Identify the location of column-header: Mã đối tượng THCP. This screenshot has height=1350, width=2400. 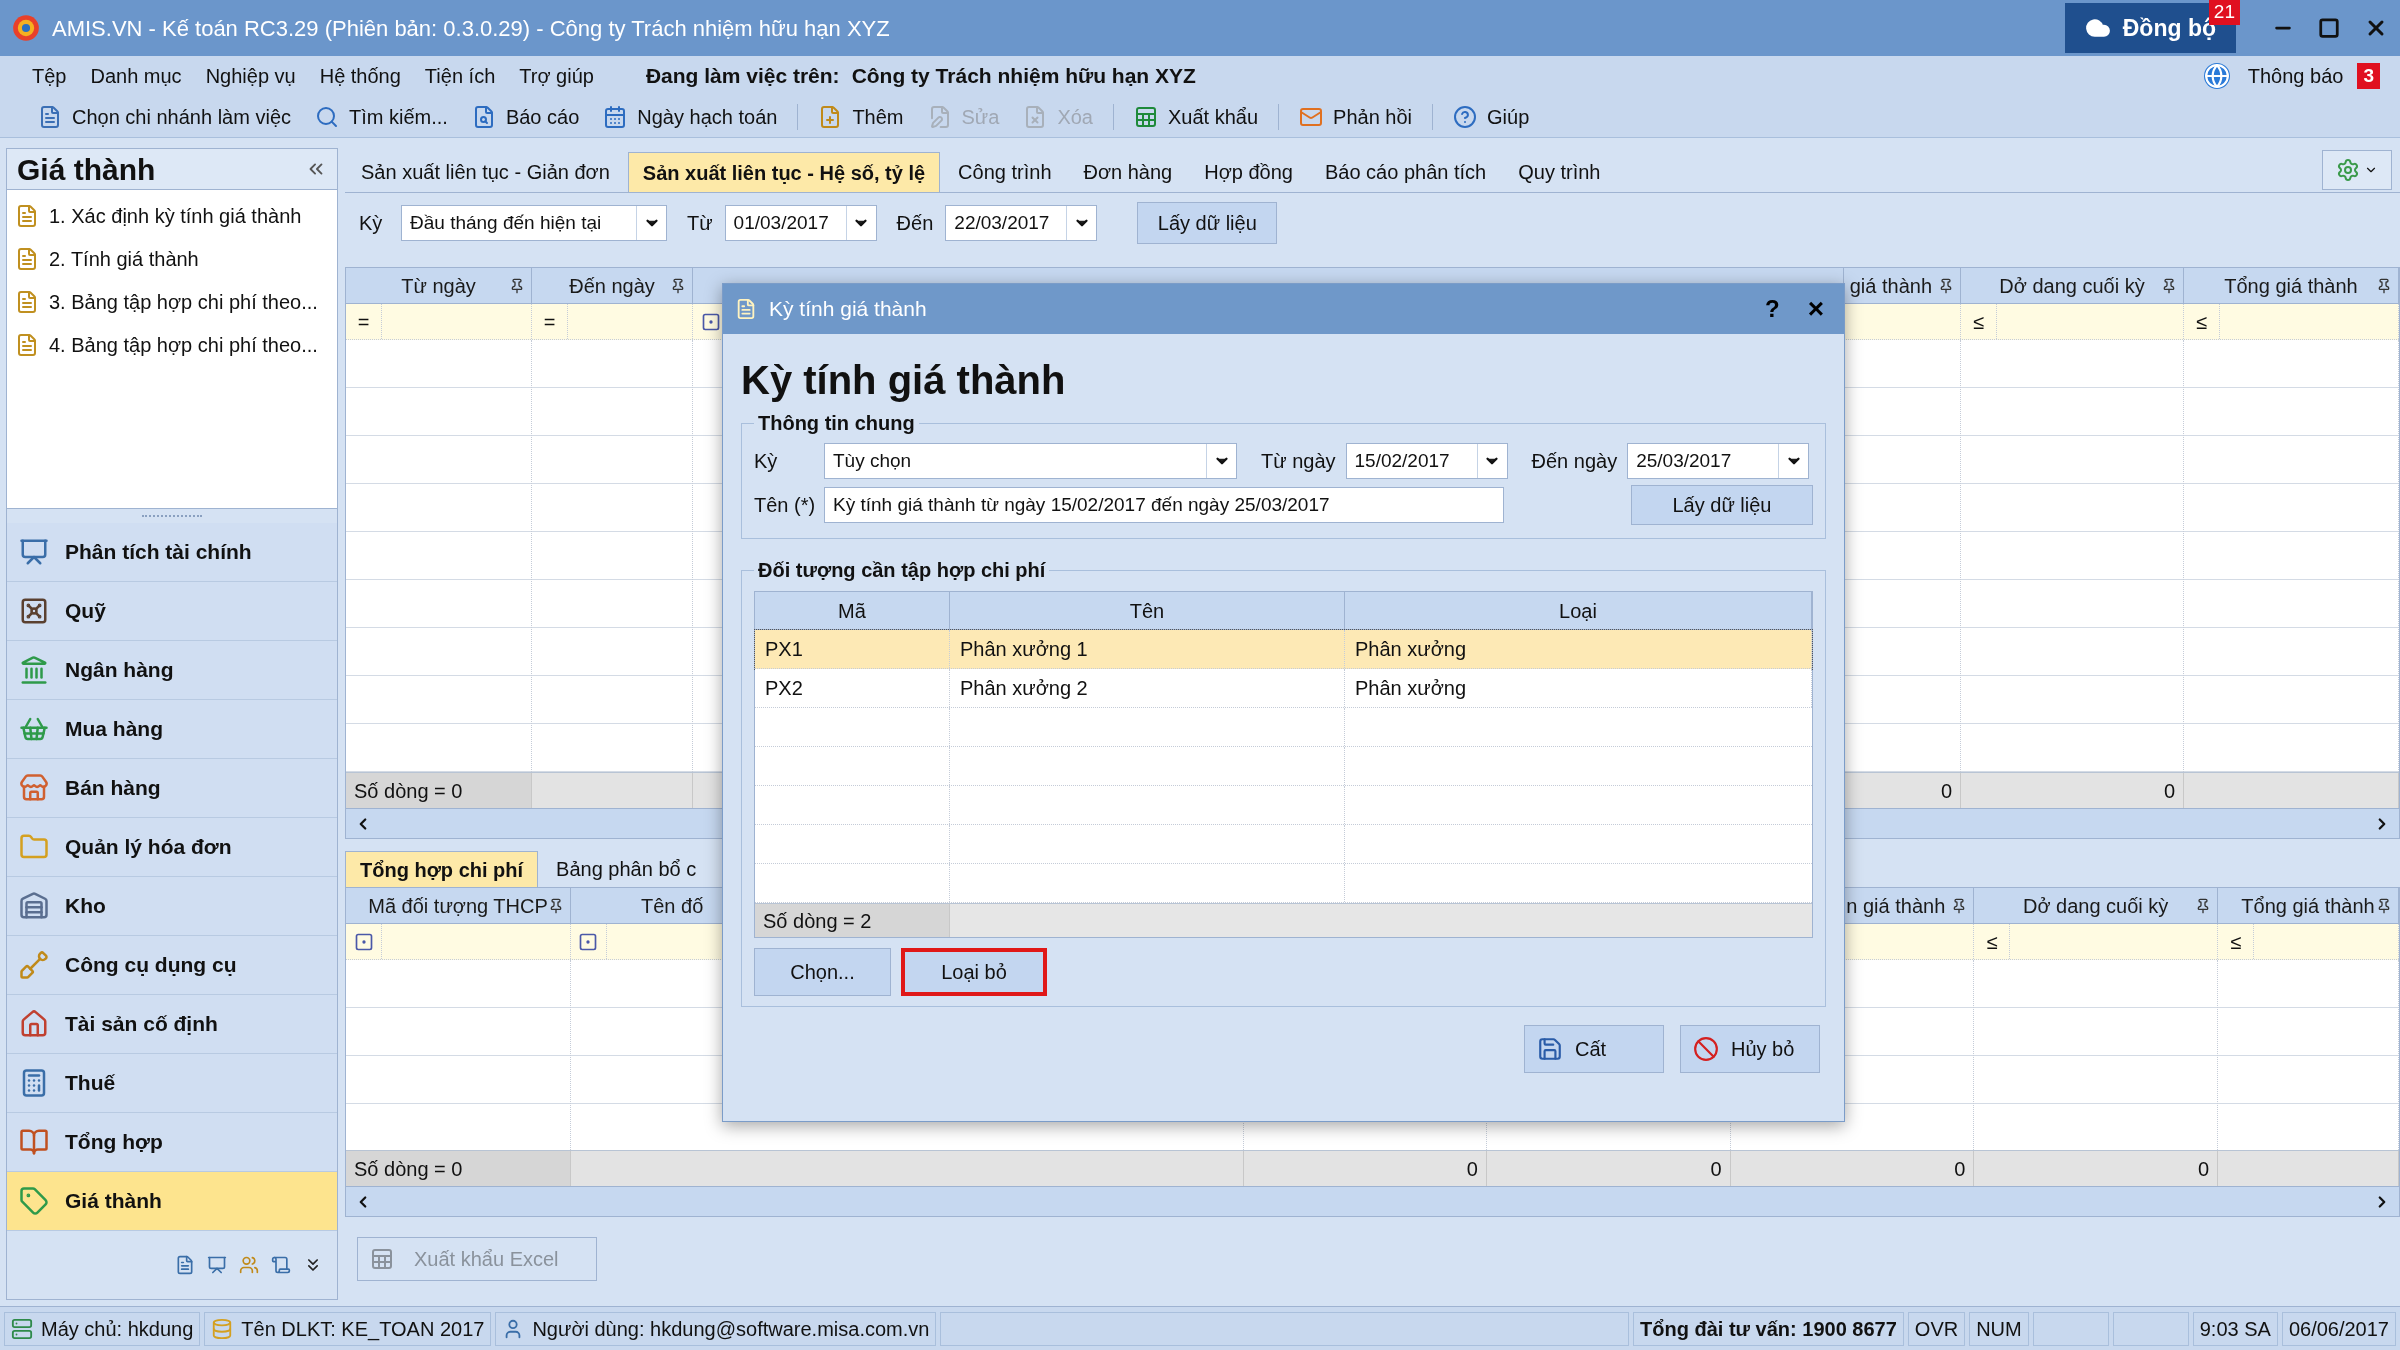
(458, 905).